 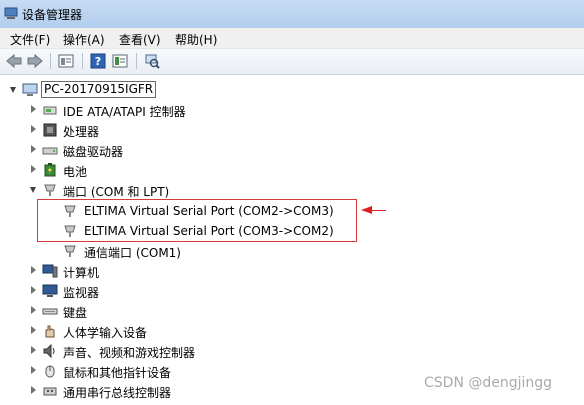 What do you see at coordinates (196, 39) in the screenshot?
I see `menu-help: 帮助(H)` at bounding box center [196, 39].